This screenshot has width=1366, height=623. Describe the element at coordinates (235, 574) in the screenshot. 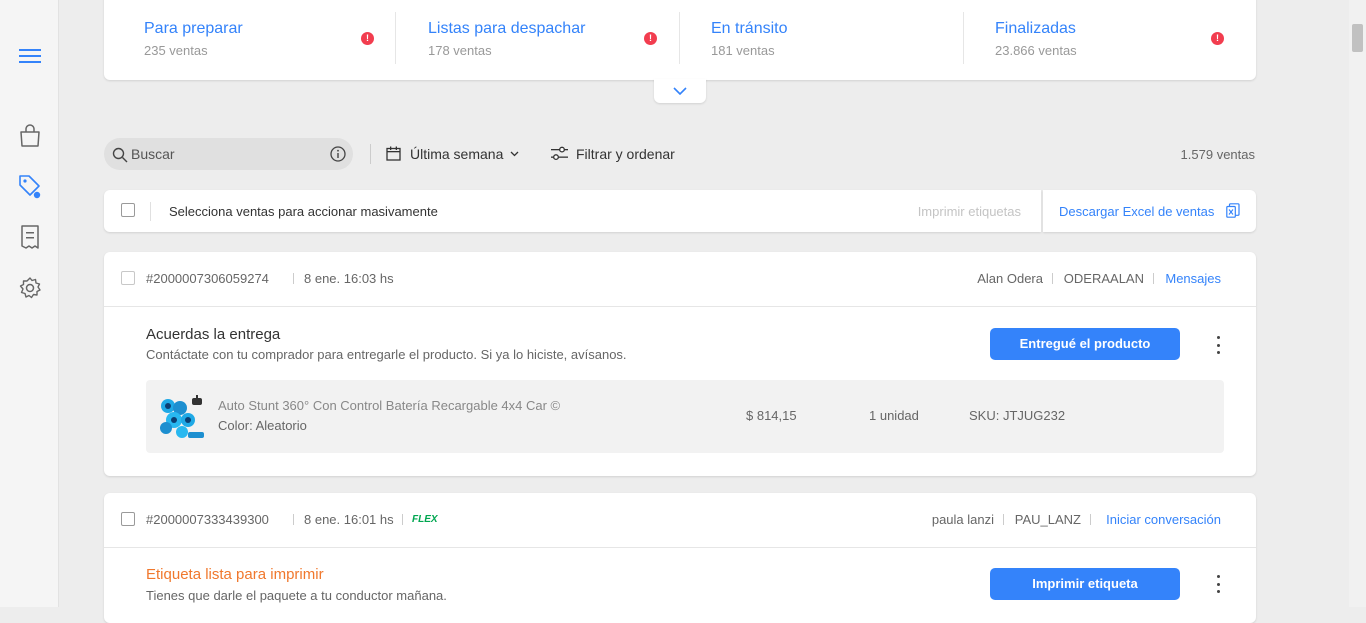

I see `order-status-title: Etiqueta lista para imprimir` at that location.